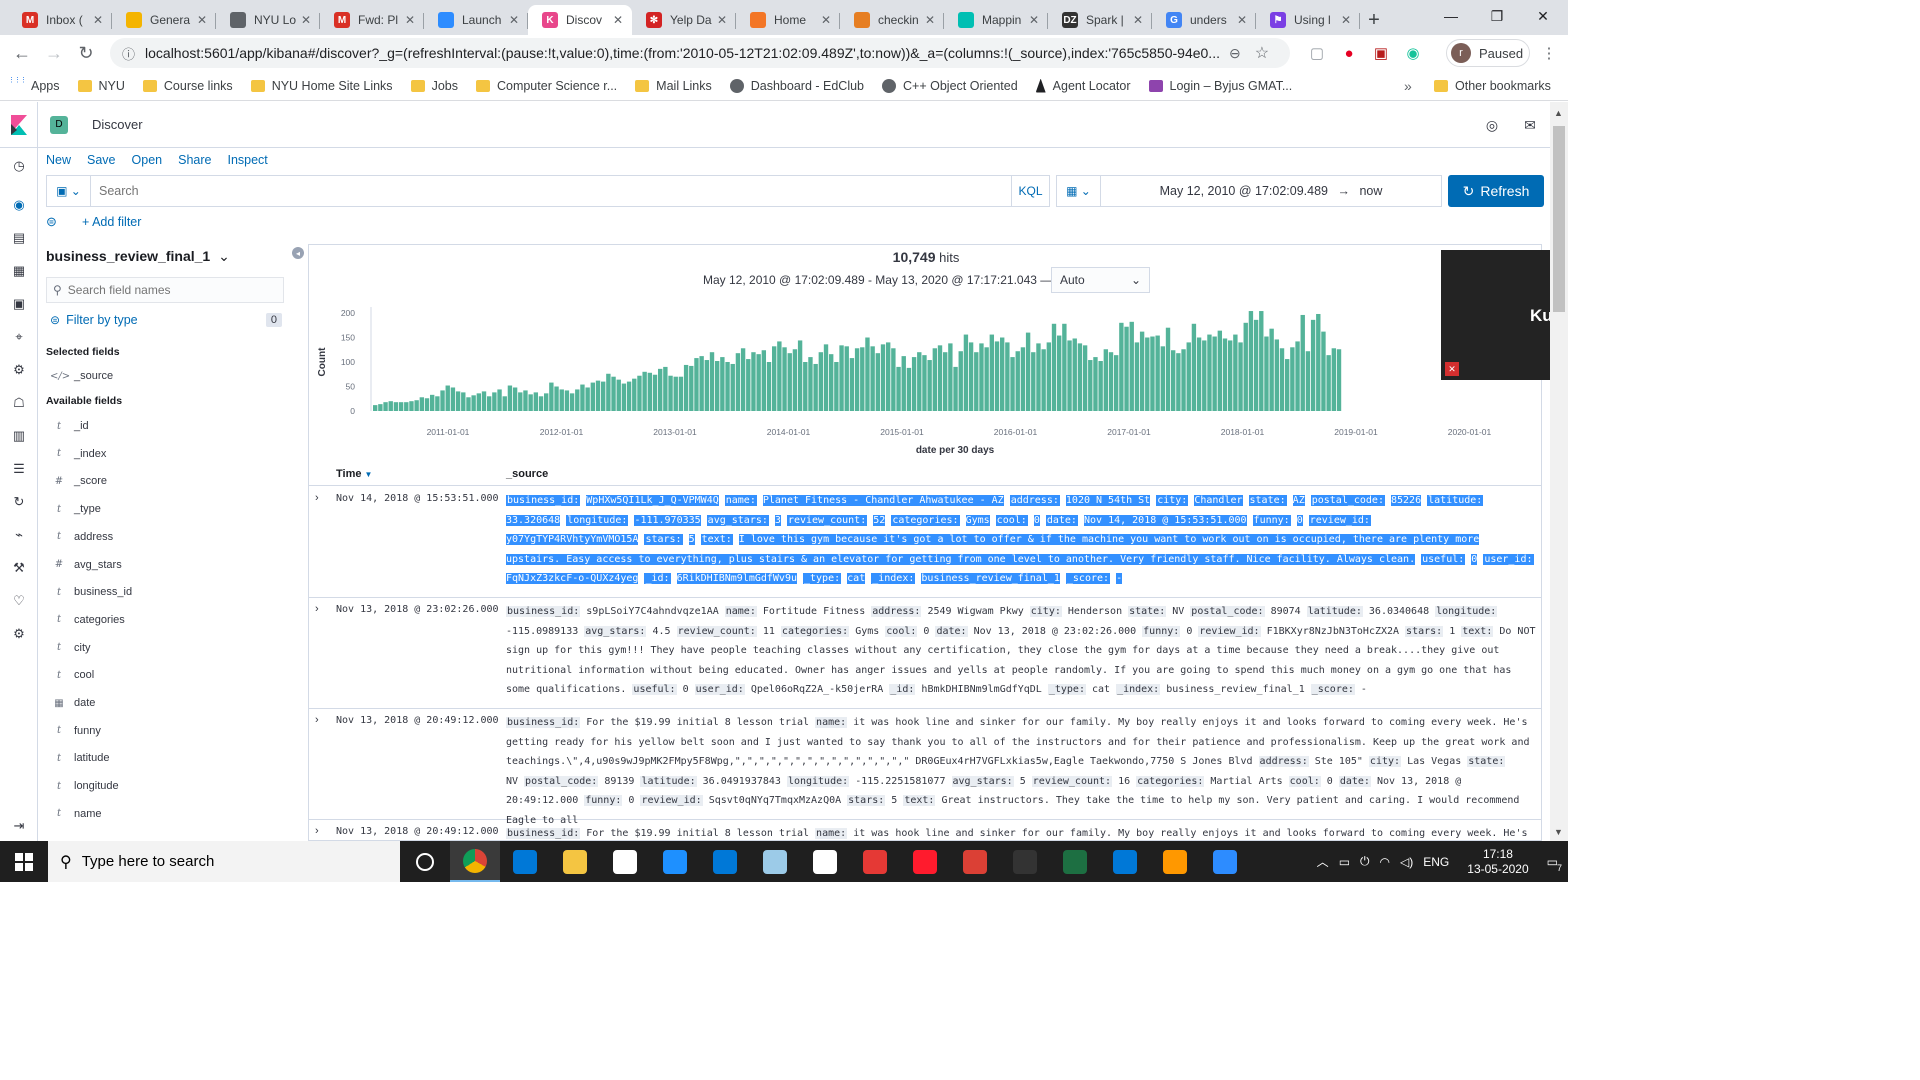 The width and height of the screenshot is (1920, 1080). What do you see at coordinates (725, 861) in the screenshot?
I see `mail-icon` at bounding box center [725, 861].